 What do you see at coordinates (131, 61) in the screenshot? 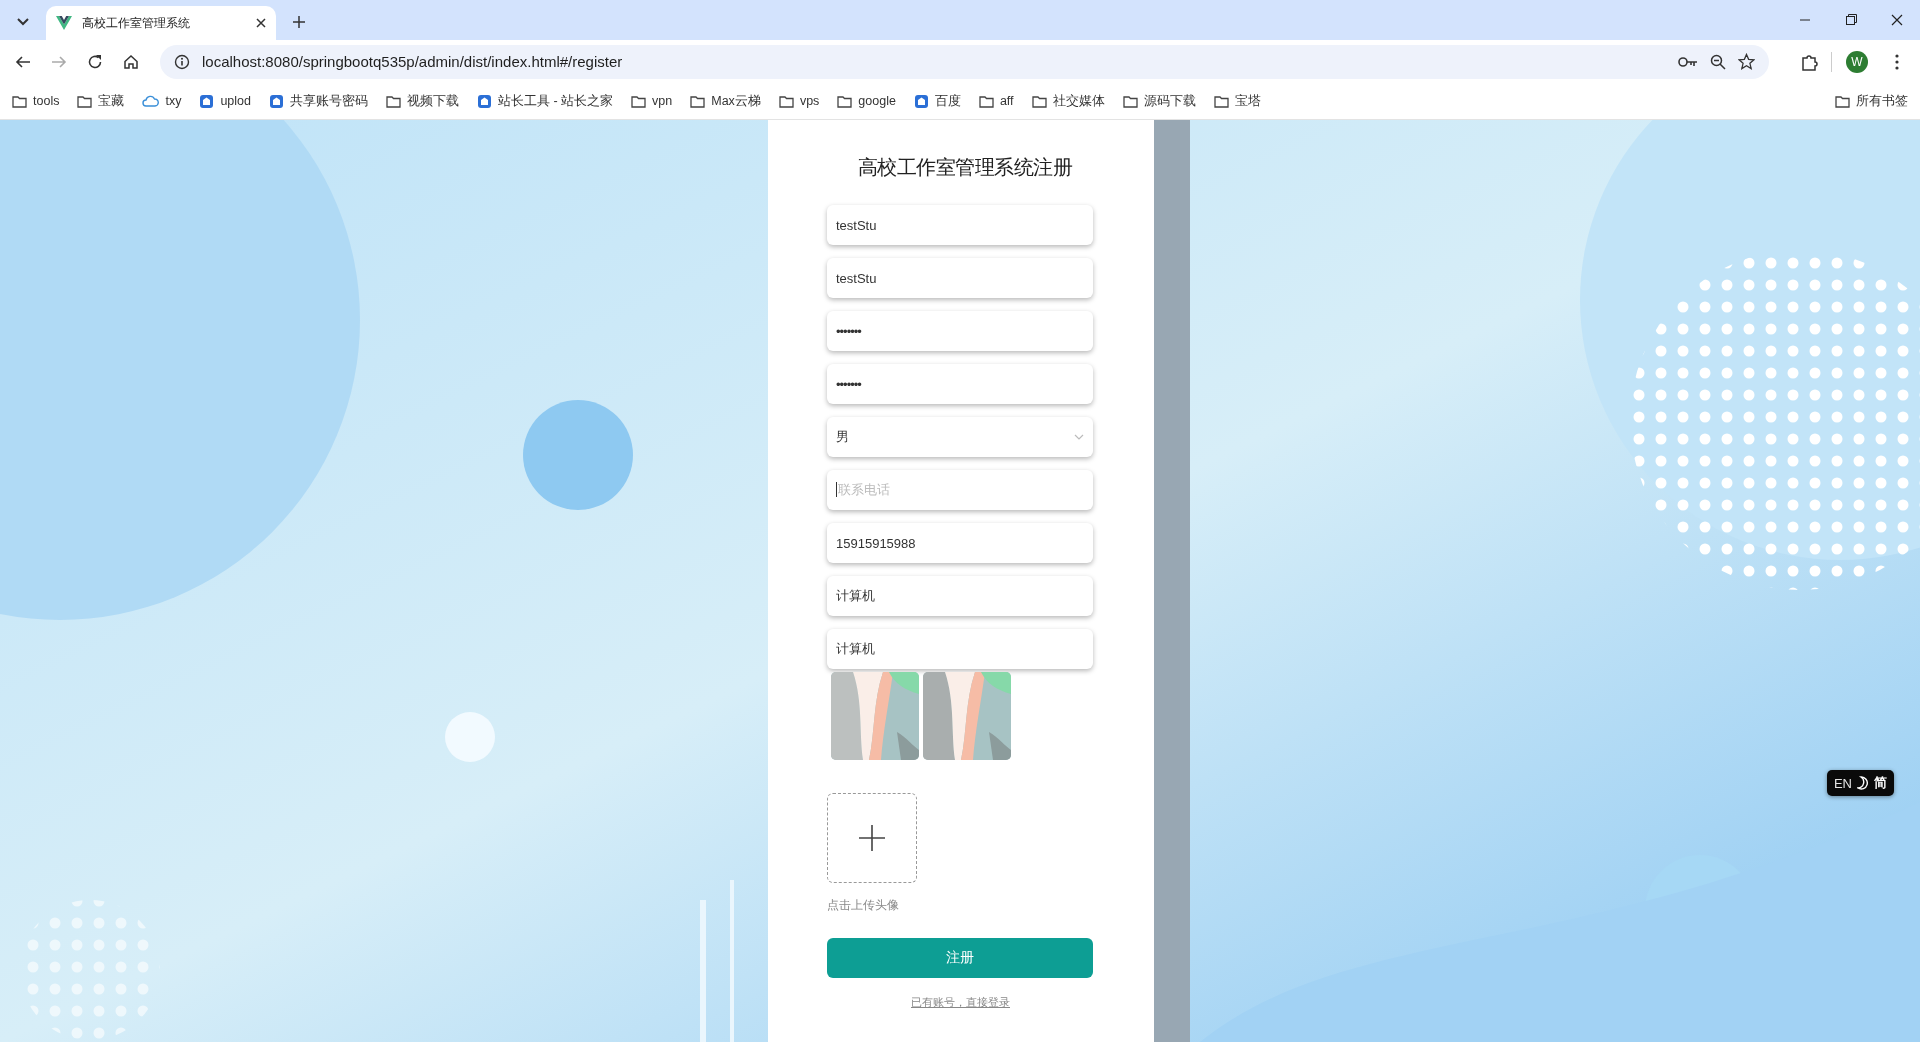
I see `home-icon` at bounding box center [131, 61].